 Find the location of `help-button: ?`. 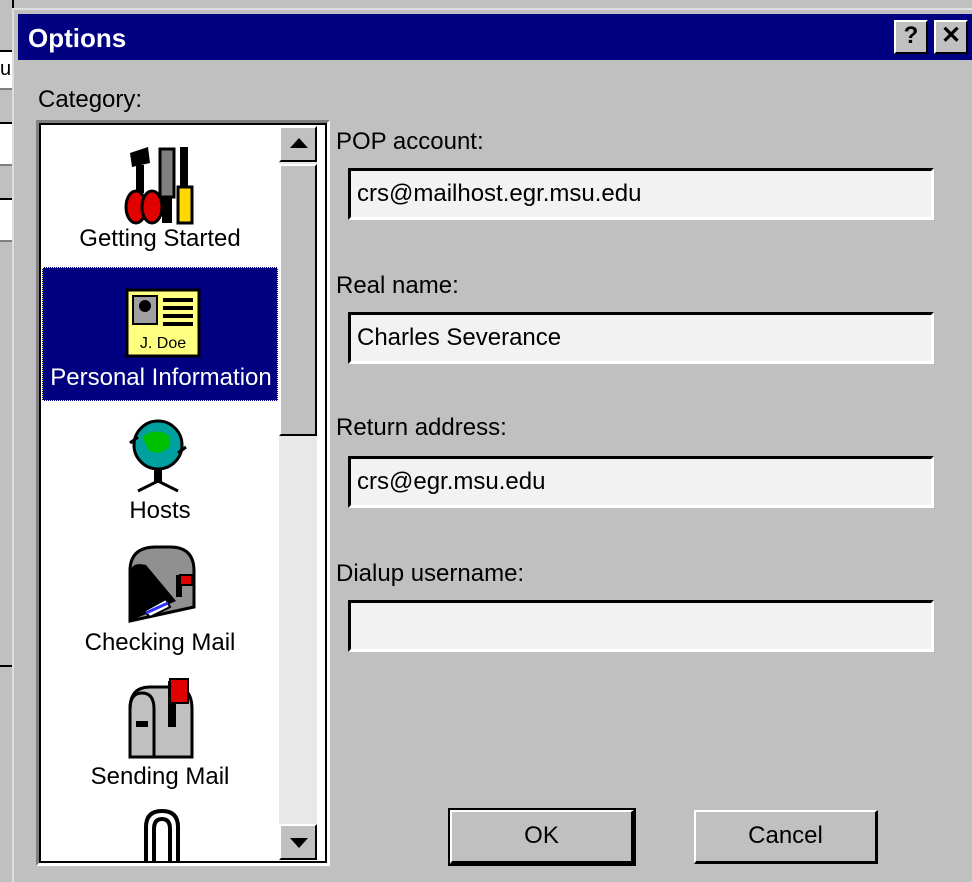

help-button: ? is located at coordinates (911, 37).